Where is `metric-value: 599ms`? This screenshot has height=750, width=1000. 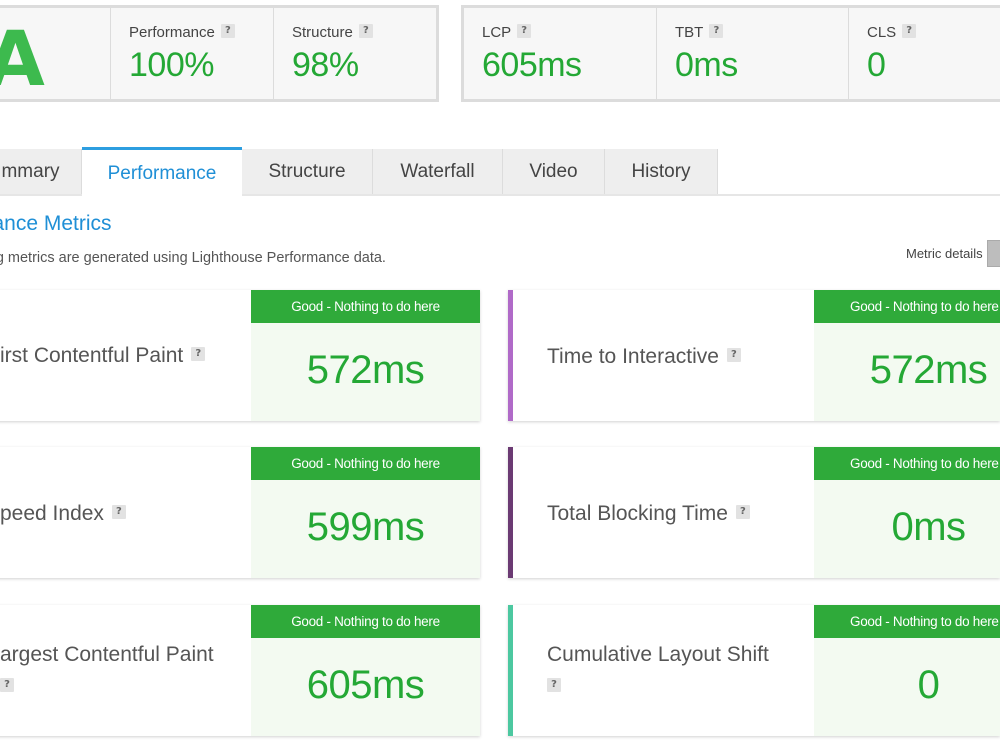 metric-value: 599ms is located at coordinates (365, 527).